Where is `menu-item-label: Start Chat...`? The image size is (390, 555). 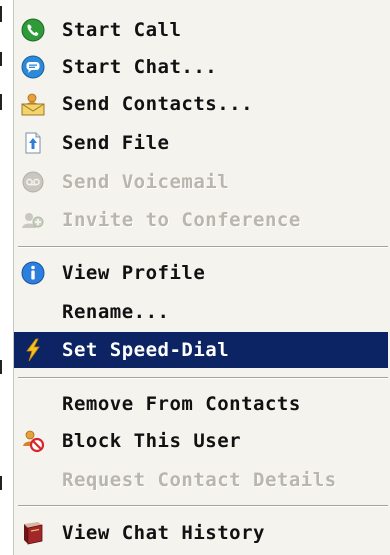
menu-item-label: Start Chat... is located at coordinates (140, 67).